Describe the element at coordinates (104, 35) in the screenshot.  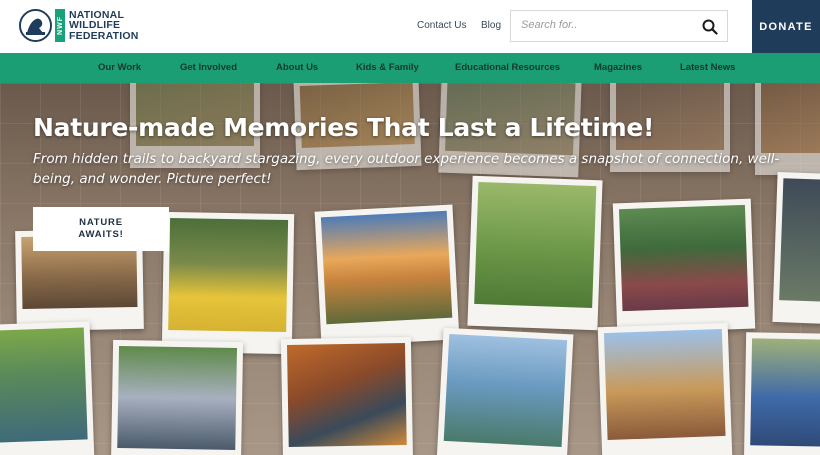
I see `logo-line-3: FEDERATION` at that location.